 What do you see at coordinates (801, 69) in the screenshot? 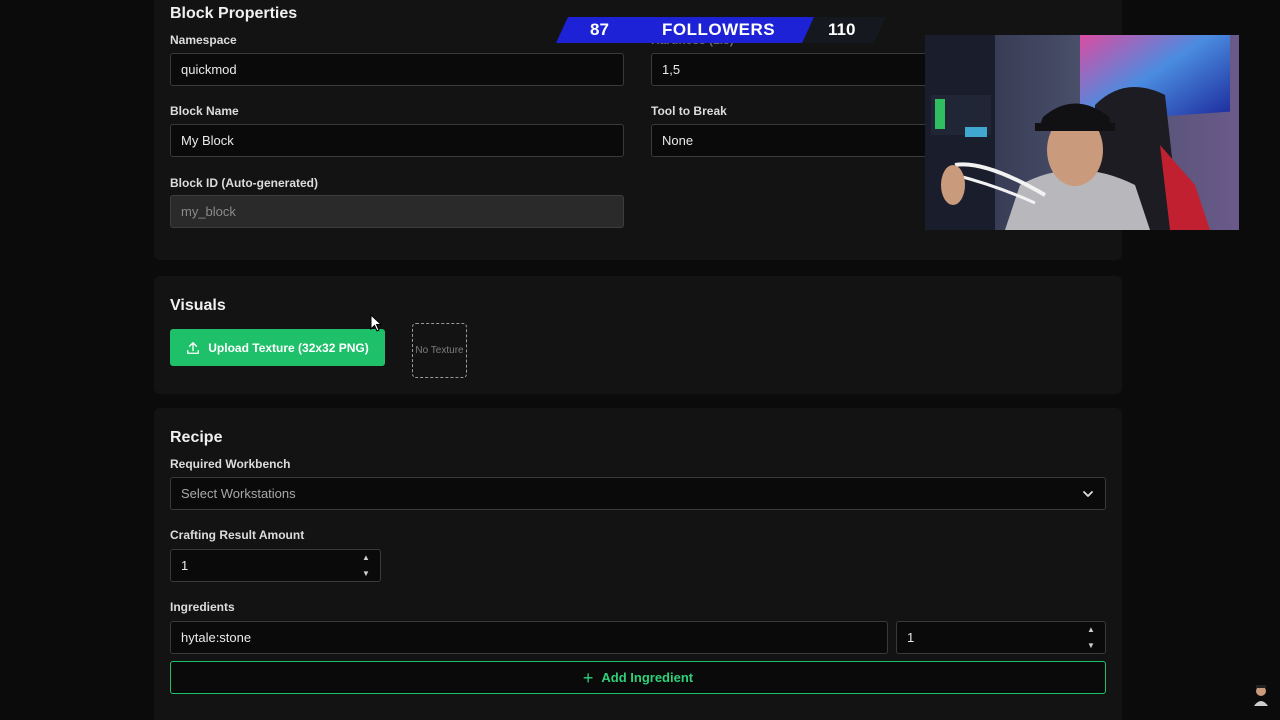
I see `hardness-input: 1,5` at bounding box center [801, 69].